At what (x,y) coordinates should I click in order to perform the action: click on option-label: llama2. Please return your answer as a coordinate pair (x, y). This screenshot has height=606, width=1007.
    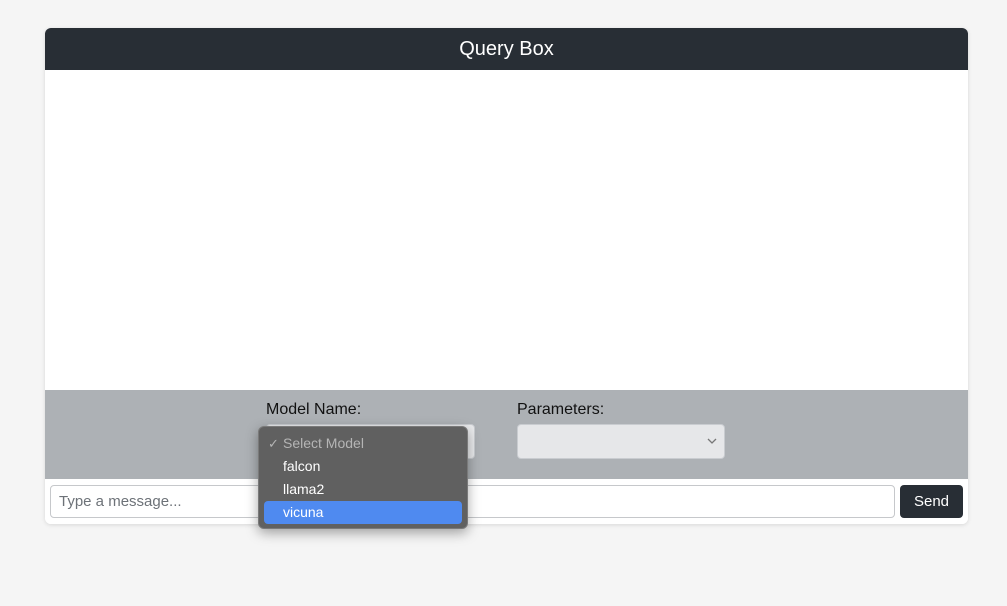
    Looking at the image, I should click on (304, 489).